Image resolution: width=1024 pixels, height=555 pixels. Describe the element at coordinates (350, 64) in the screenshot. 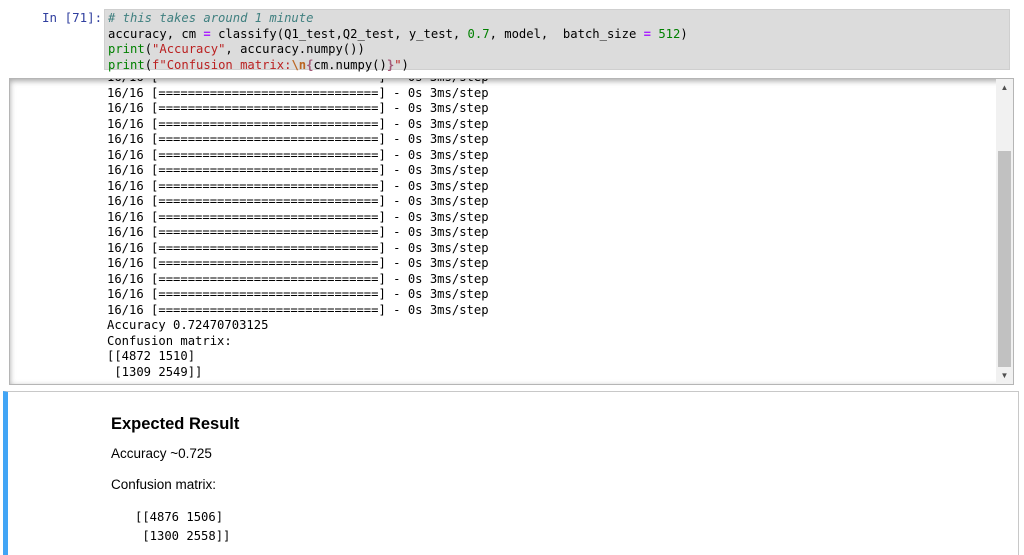

I see `code-token: cm.numpy()` at that location.